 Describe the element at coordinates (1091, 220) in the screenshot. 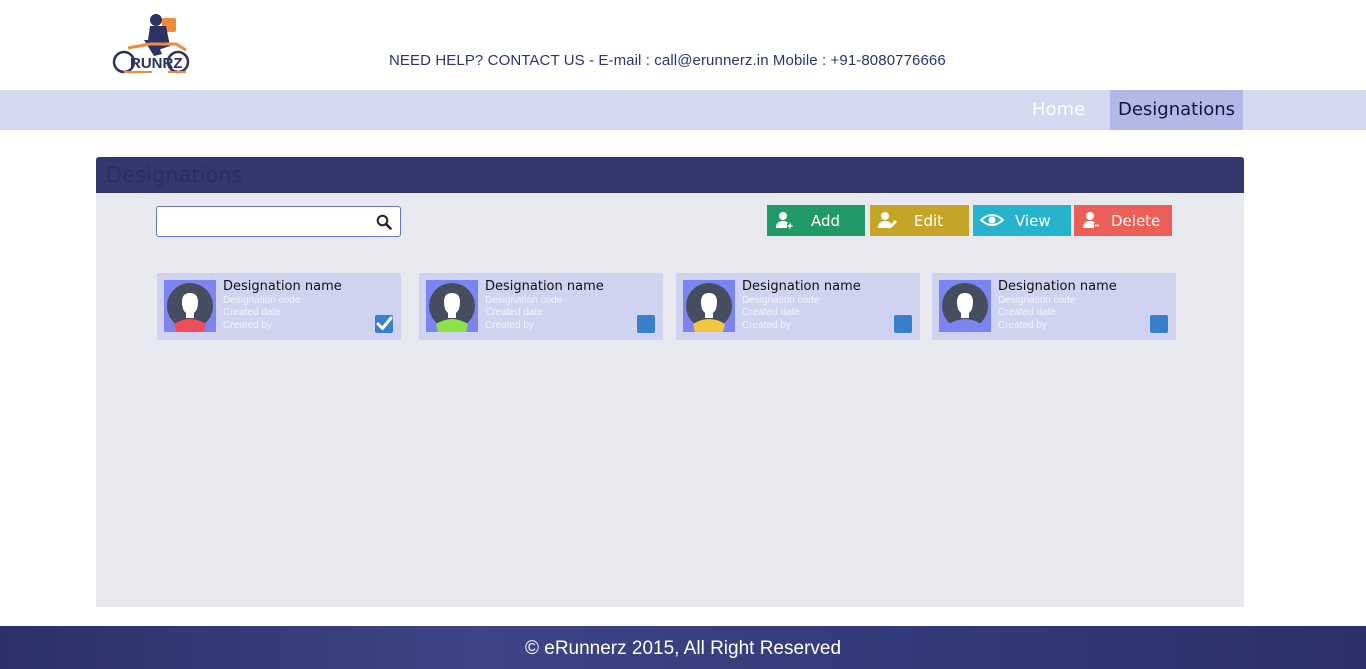

I see `delete-user-icon` at that location.